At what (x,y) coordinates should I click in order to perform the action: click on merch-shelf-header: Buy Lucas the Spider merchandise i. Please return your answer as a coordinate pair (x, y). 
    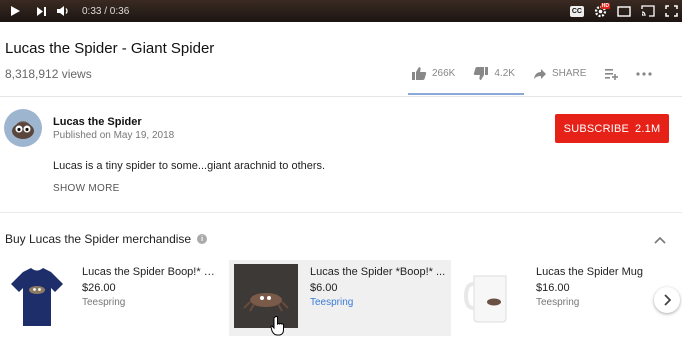
    Looking at the image, I should click on (106, 239).